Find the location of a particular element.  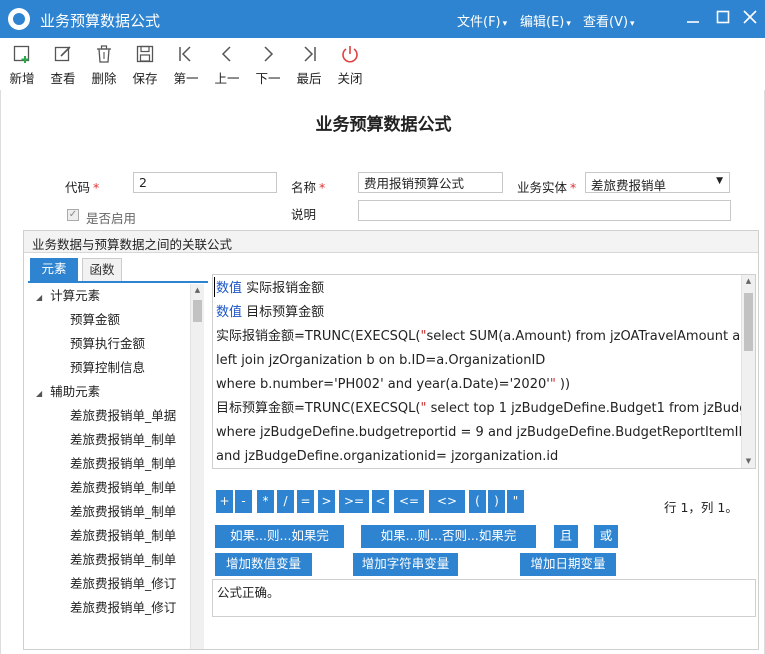

editor-scroll-thumb is located at coordinates (748, 322).